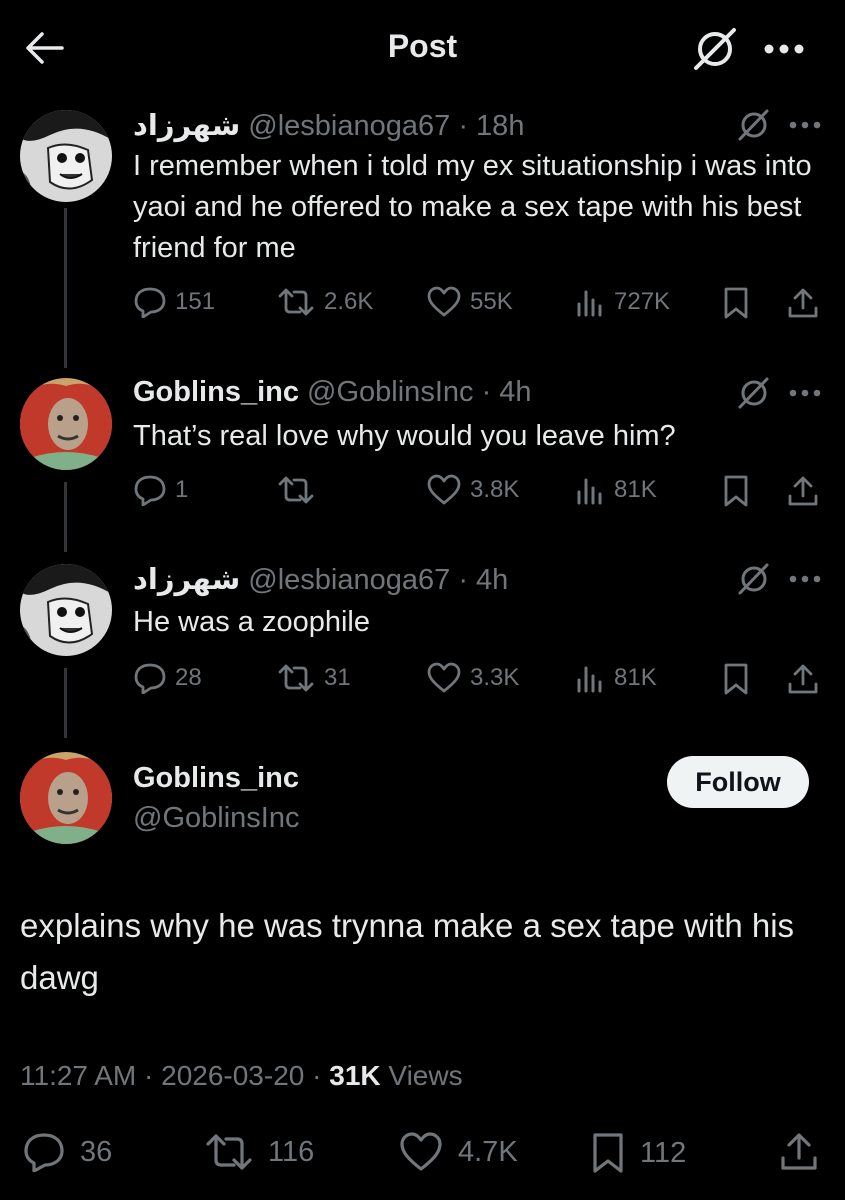 The width and height of the screenshot is (845, 1200). What do you see at coordinates (738, 782) in the screenshot?
I see `follow-button: Follow` at bounding box center [738, 782].